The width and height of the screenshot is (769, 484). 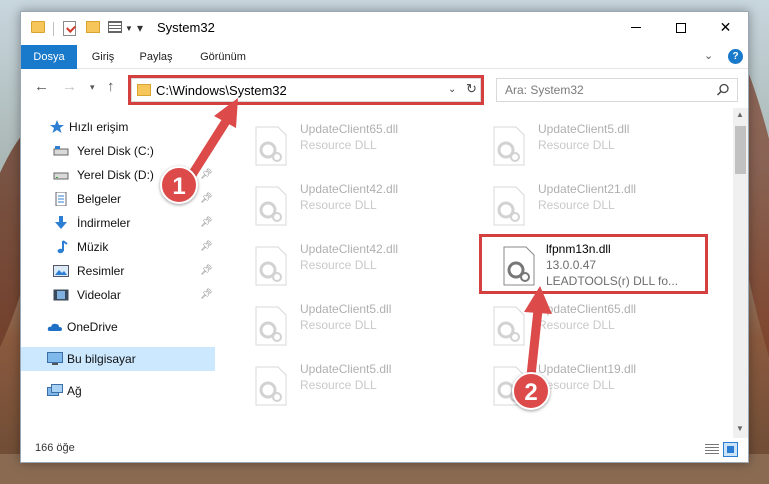 What do you see at coordinates (49, 57) in the screenshot?
I see `tab-file: Dosya` at bounding box center [49, 57].